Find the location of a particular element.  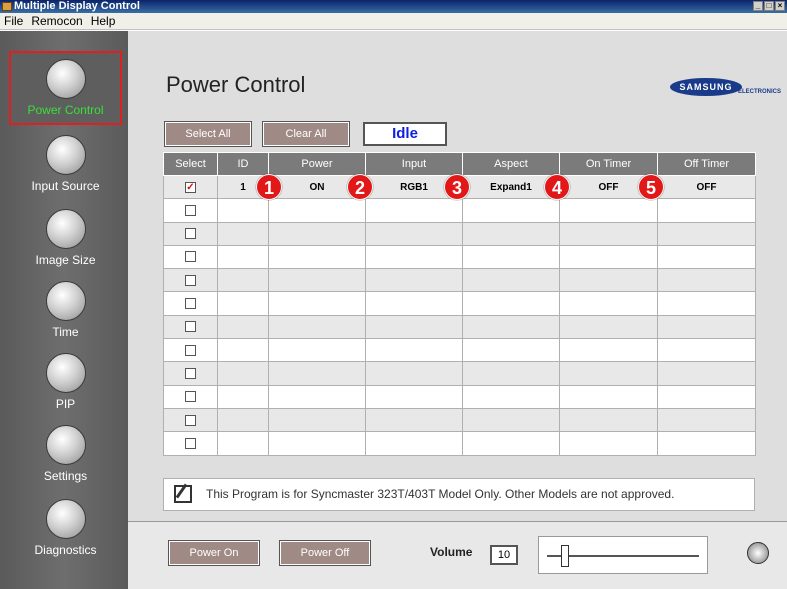

power-control-icon is located at coordinates (65, 79).